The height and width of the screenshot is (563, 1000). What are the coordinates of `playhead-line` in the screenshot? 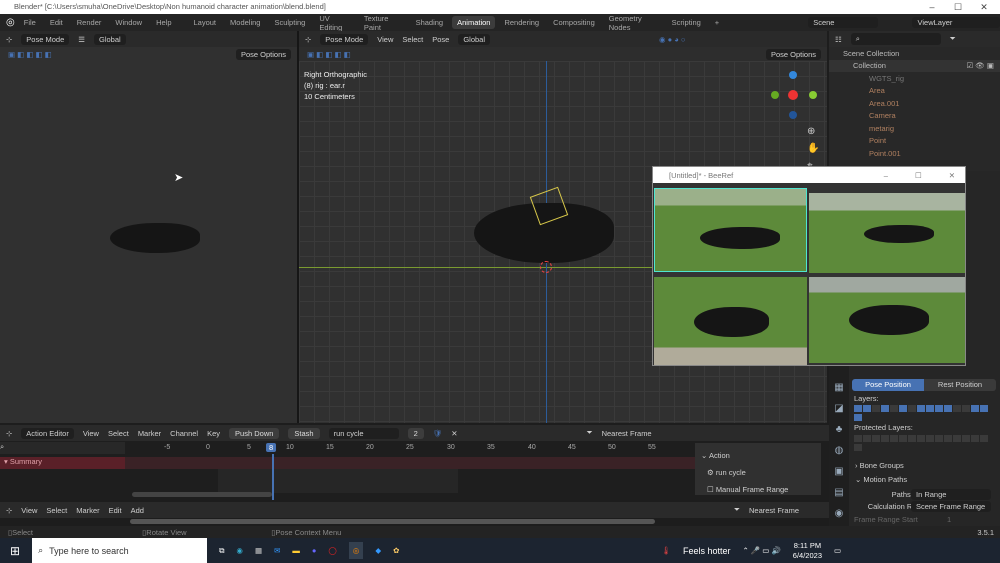 It's located at (273, 477).